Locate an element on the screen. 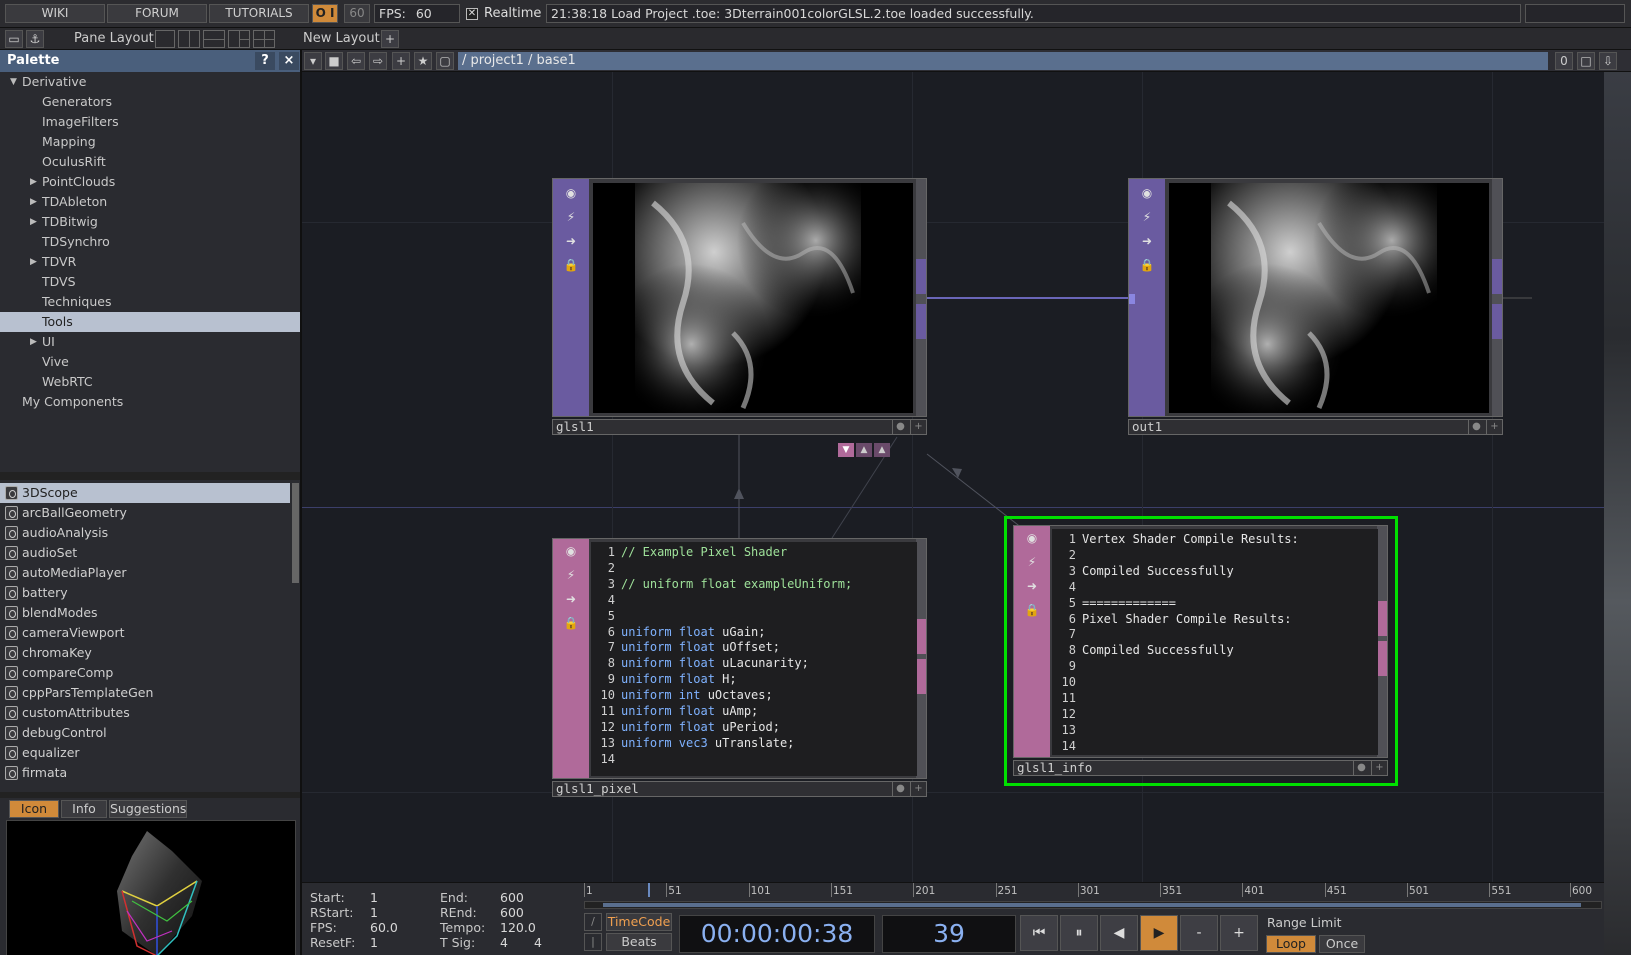 The width and height of the screenshot is (1631, 955). palette-tree-item: Generators is located at coordinates (150, 102).